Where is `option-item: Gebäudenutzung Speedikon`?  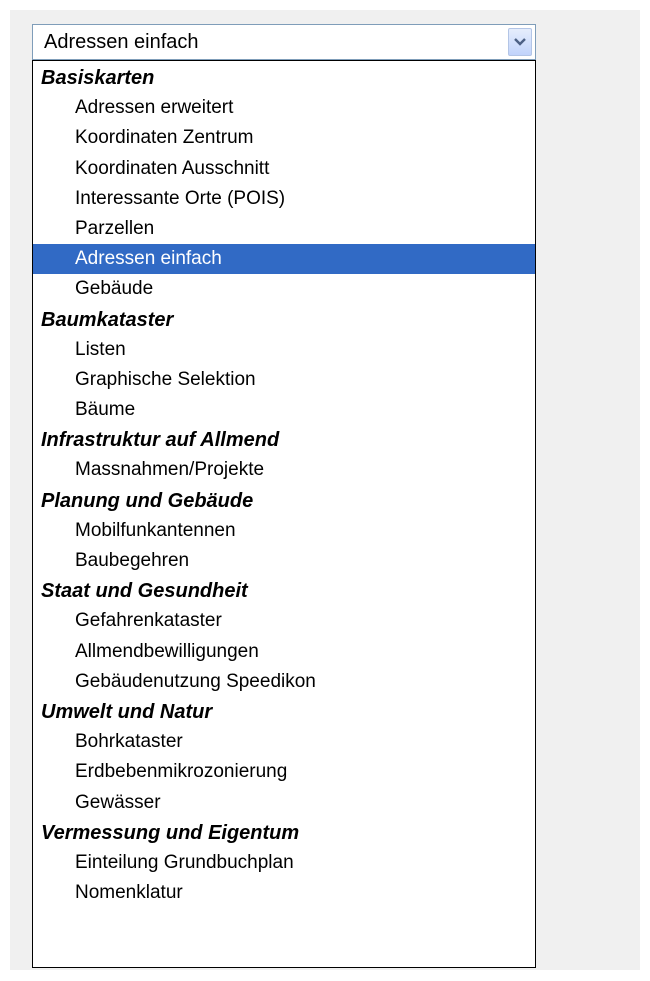 option-item: Gebäudenutzung Speedikon is located at coordinates (284, 682).